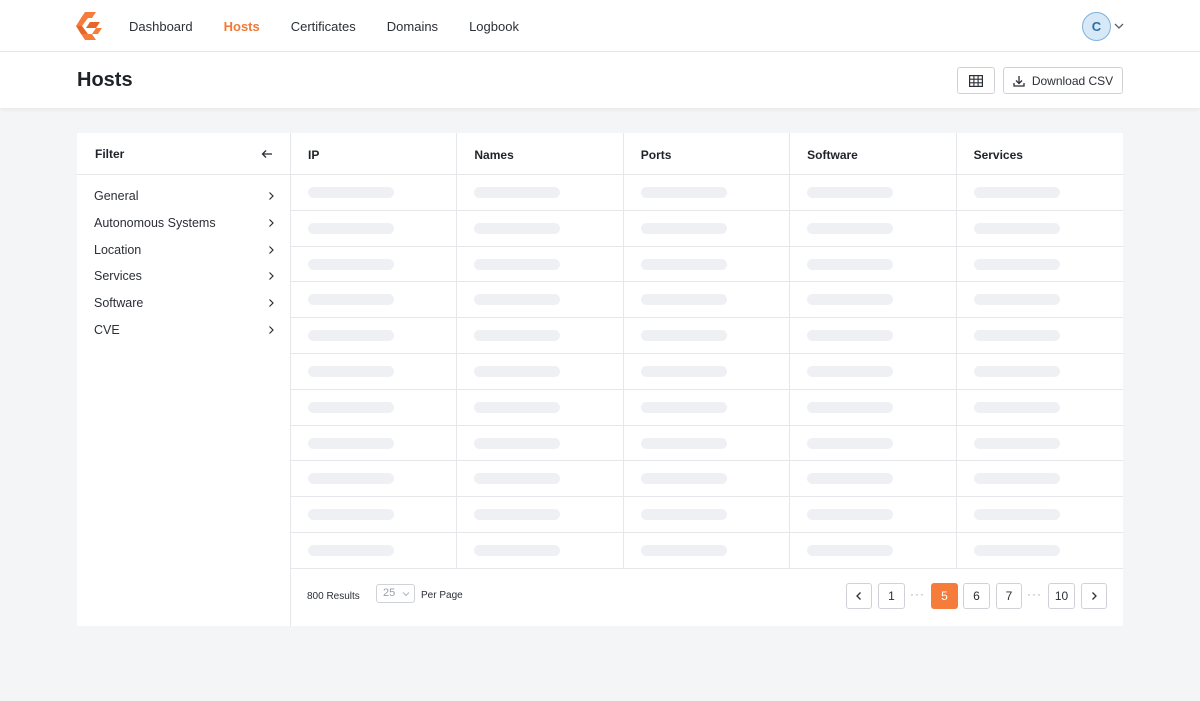 The width and height of the screenshot is (1200, 701). What do you see at coordinates (976, 80) in the screenshot?
I see `table-view-button` at bounding box center [976, 80].